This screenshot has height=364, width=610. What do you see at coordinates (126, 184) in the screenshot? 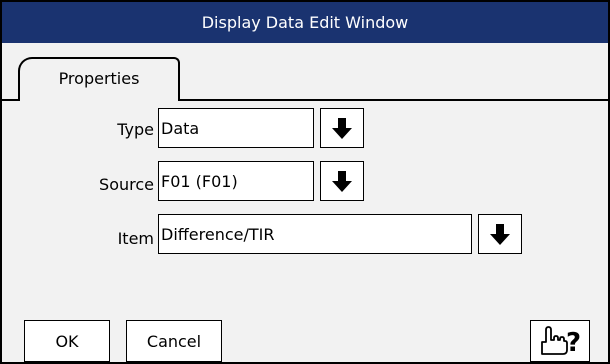
I see `source-label: Source` at bounding box center [126, 184].